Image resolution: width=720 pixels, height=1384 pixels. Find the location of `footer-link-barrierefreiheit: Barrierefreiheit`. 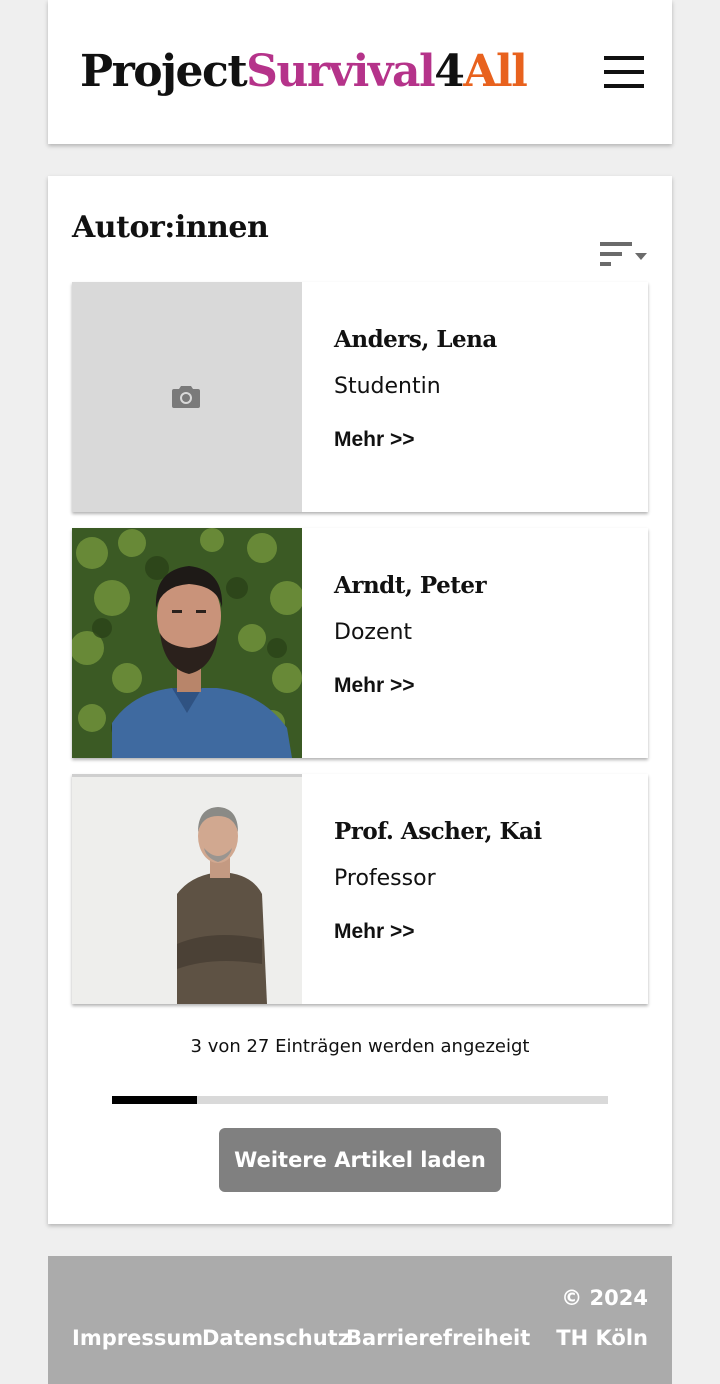

footer-link-barrierefreiheit: Barrierefreiheit is located at coordinates (438, 1338).